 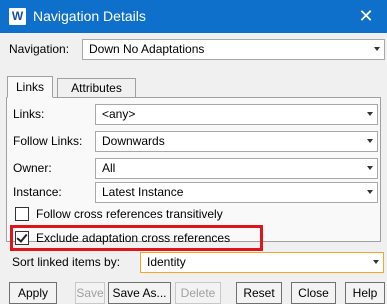 What do you see at coordinates (17, 16) in the screenshot?
I see `app-w-icon: W` at bounding box center [17, 16].